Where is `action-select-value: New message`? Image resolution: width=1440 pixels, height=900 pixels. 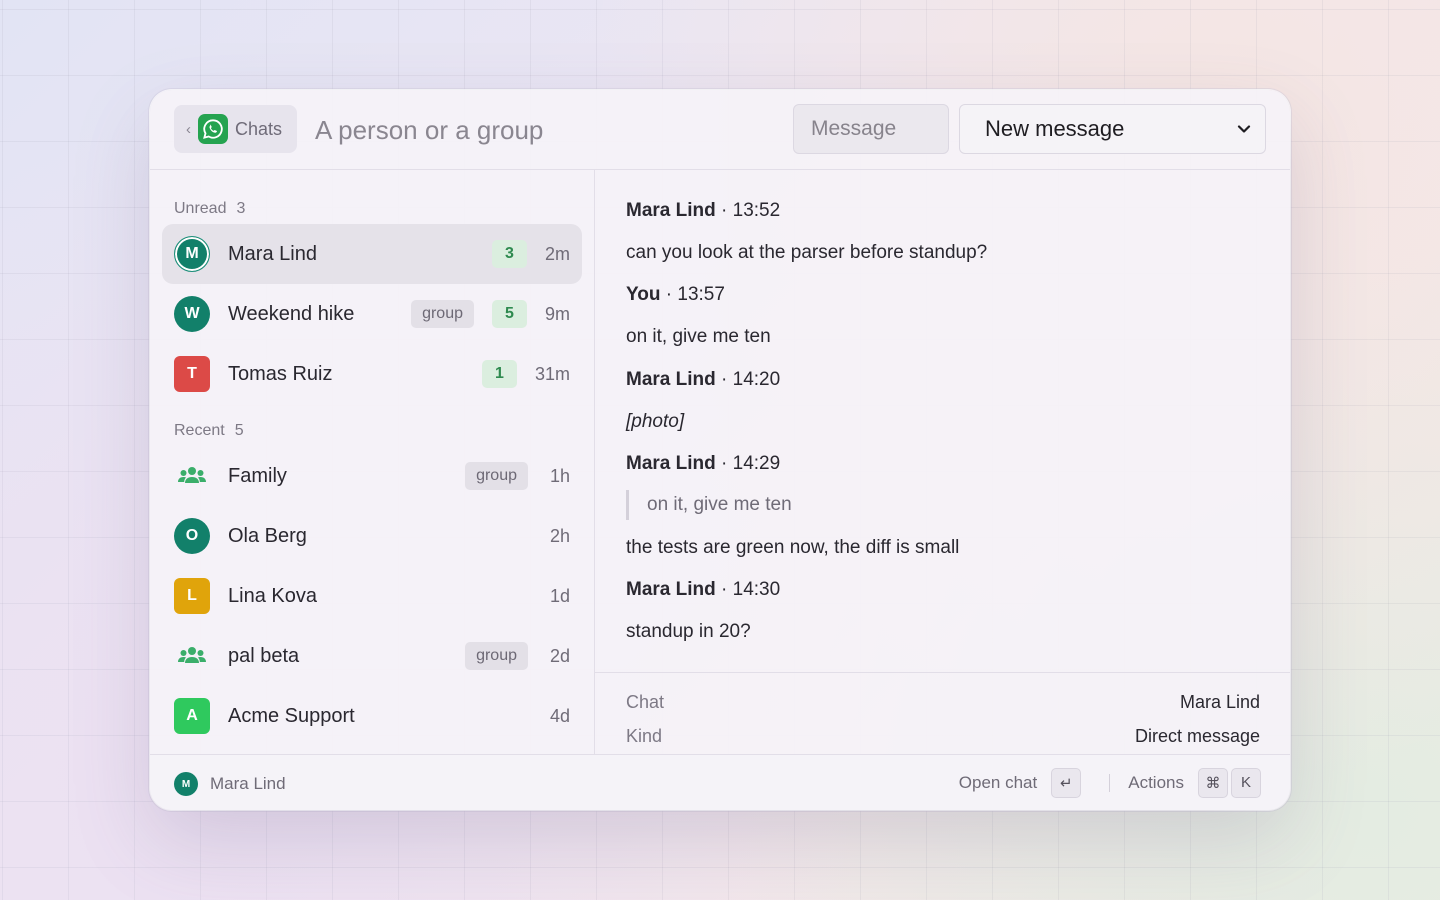
action-select-value: New message is located at coordinates (1055, 128).